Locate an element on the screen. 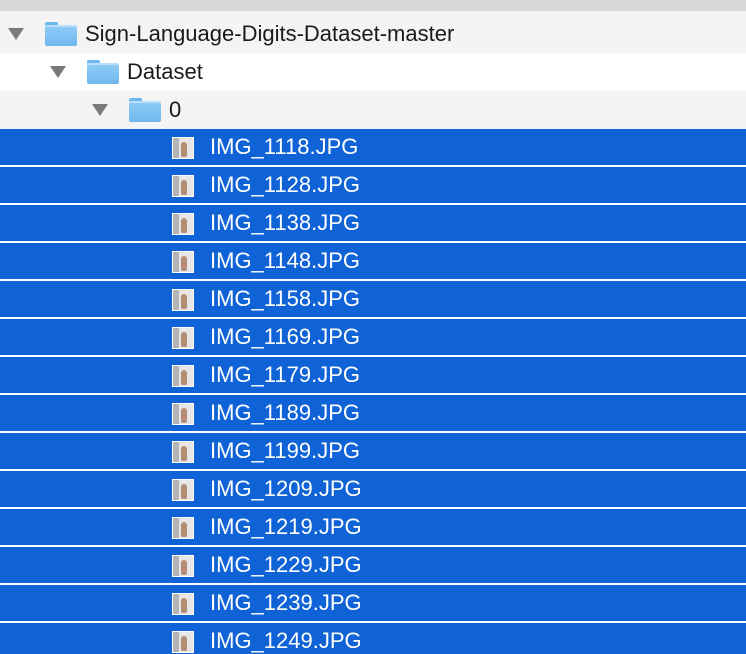 This screenshot has width=746, height=654. file-row: IMG_1148.JPG is located at coordinates (373, 262).